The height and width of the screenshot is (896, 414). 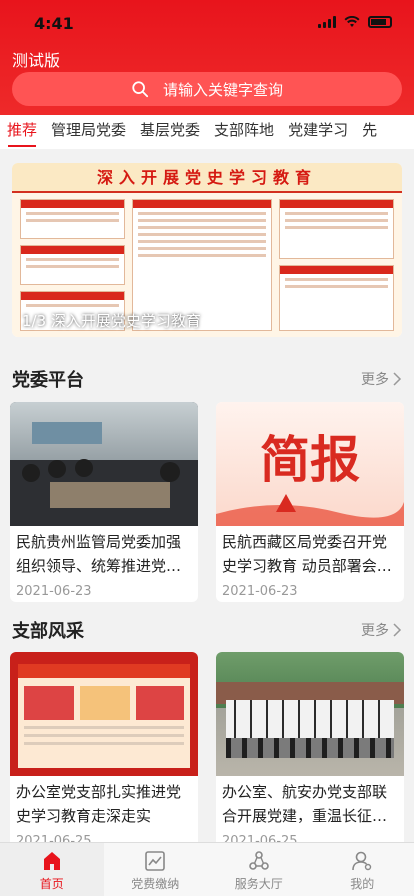 What do you see at coordinates (352, 21) in the screenshot?
I see `wifi-icon` at bounding box center [352, 21].